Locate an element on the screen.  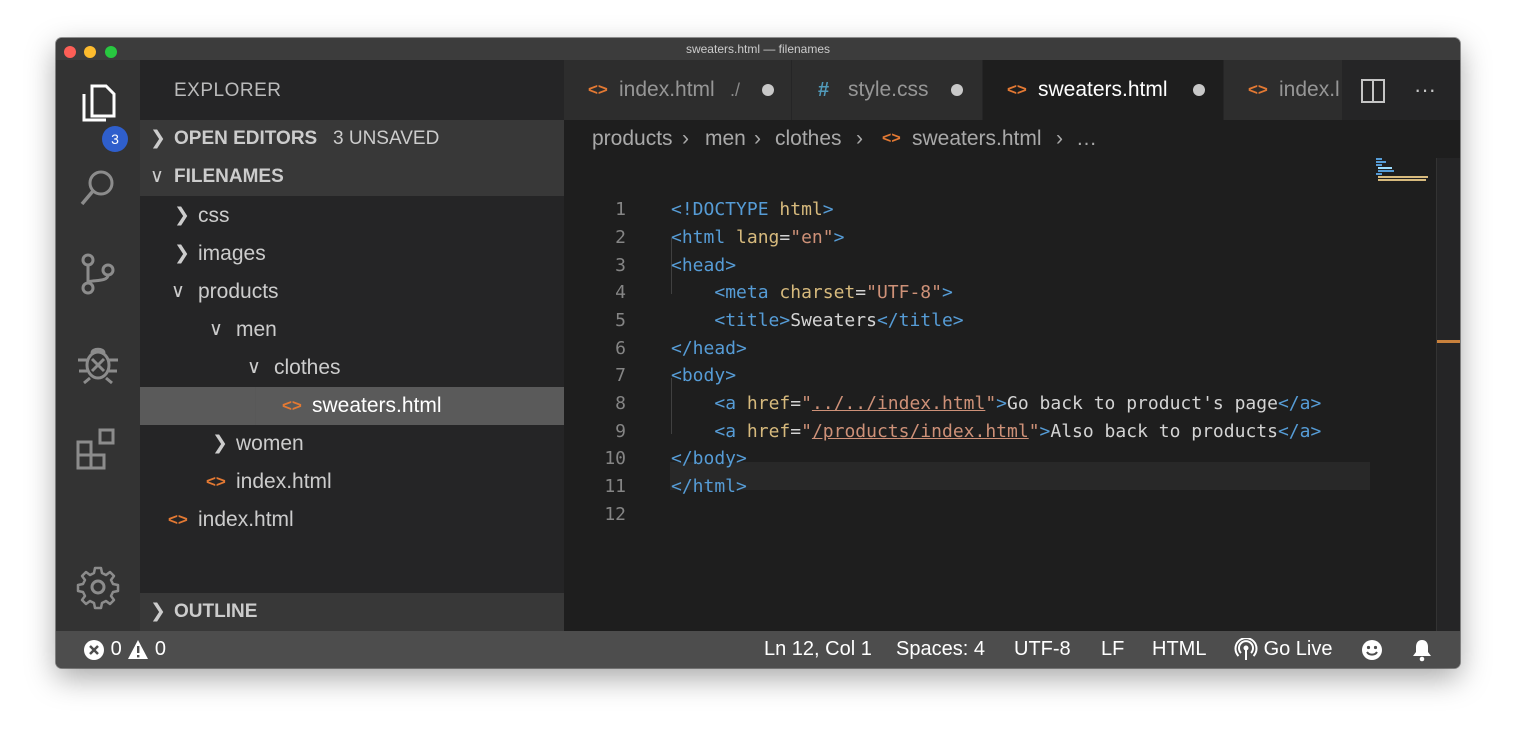
tab-label: style.css is located at coordinates (888, 89).